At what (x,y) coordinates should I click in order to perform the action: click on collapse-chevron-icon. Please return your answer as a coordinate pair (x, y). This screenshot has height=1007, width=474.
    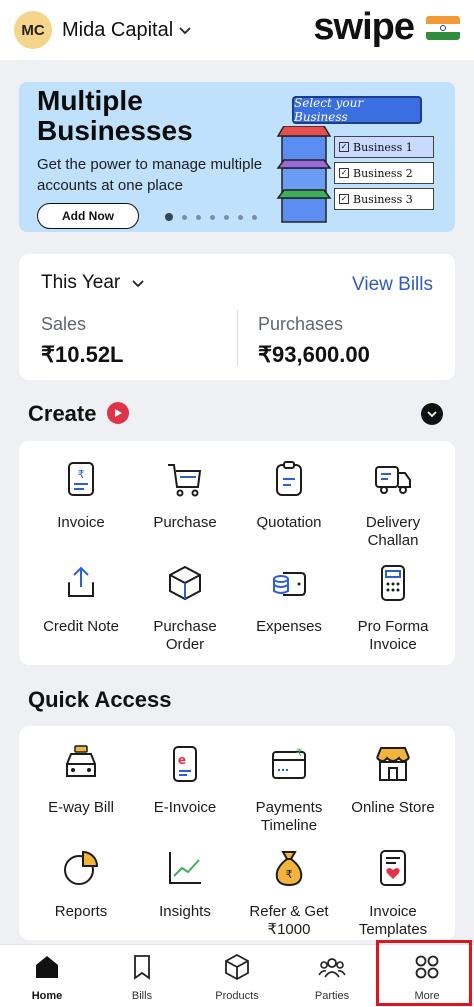
    Looking at the image, I should click on (432, 414).